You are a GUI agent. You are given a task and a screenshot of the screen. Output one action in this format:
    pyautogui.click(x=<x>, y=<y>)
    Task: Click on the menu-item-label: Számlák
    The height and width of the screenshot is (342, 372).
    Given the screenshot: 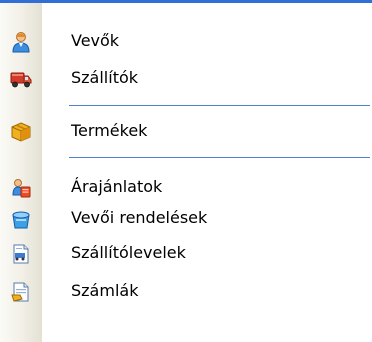 What is the action you would take?
    pyautogui.click(x=105, y=290)
    